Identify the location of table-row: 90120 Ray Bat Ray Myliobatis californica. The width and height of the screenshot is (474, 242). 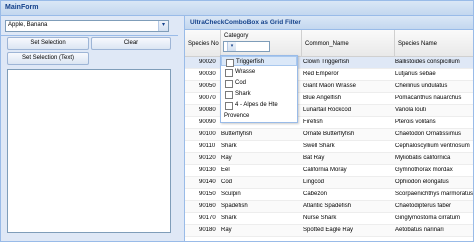
(329, 159).